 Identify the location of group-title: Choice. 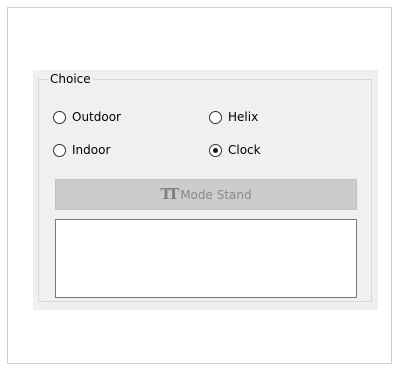
(70, 79).